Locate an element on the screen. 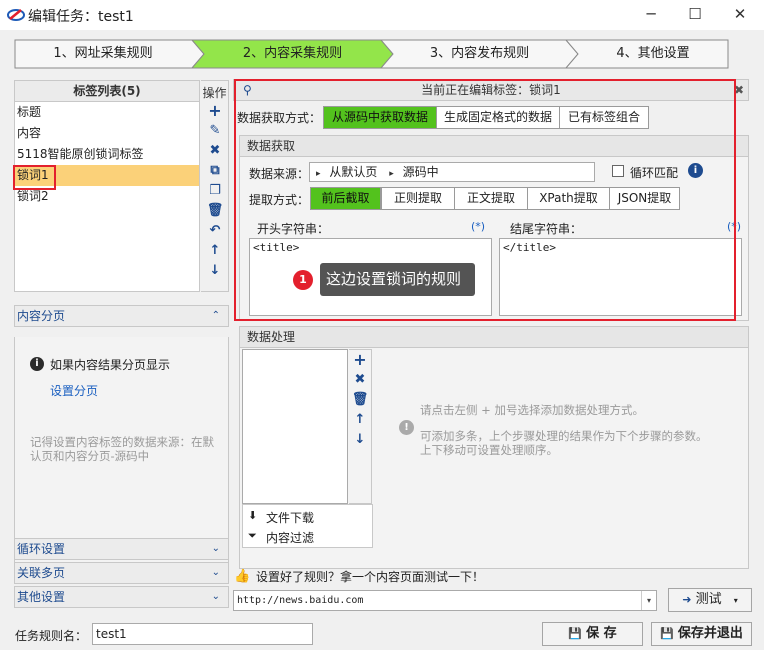 The height and width of the screenshot is (650, 764). data-process-title: 数据处理 is located at coordinates (494, 337).